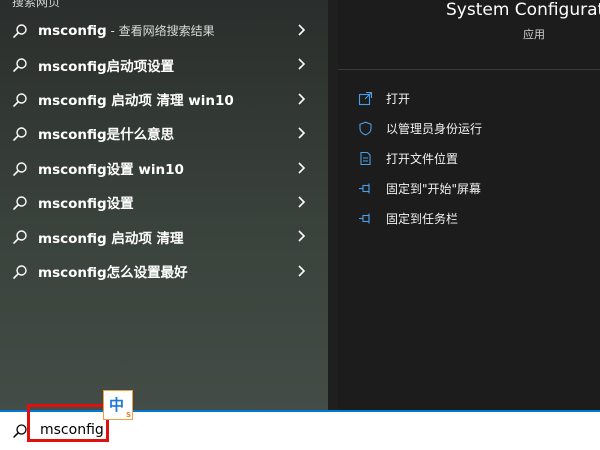  I want to click on suggestion-item: msconfig 启动项 清理 win10, so click(164, 99).